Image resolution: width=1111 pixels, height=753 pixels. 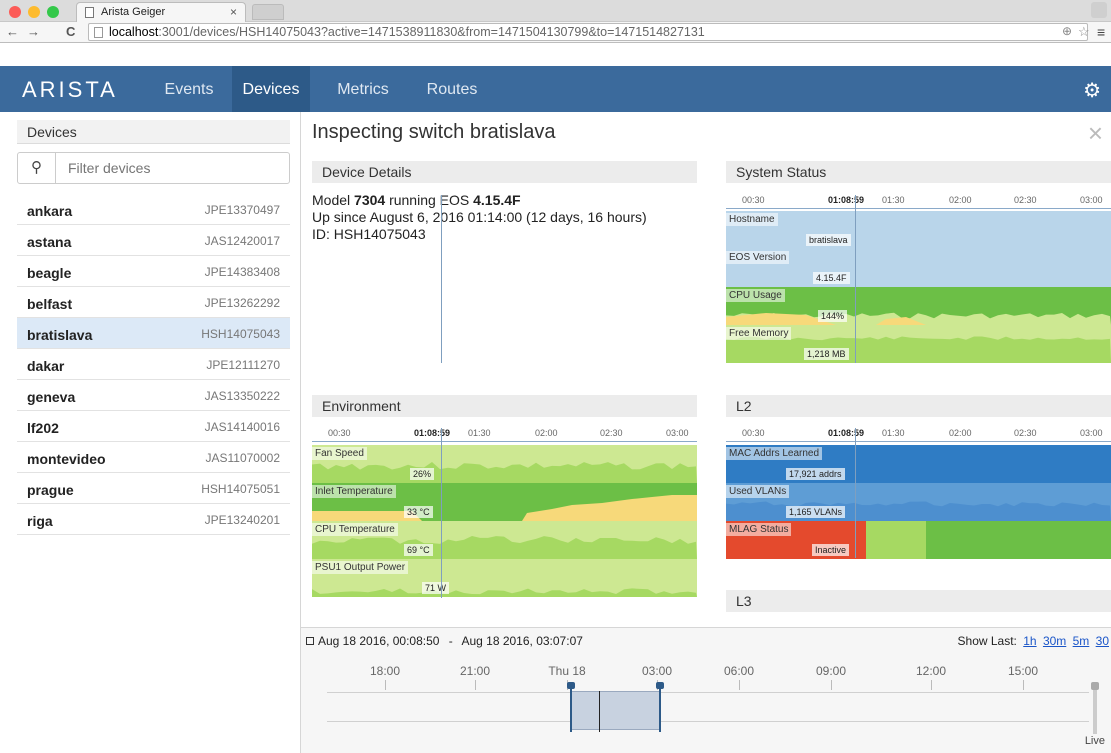 I want to click on device-name: beagle, so click(x=49, y=273).